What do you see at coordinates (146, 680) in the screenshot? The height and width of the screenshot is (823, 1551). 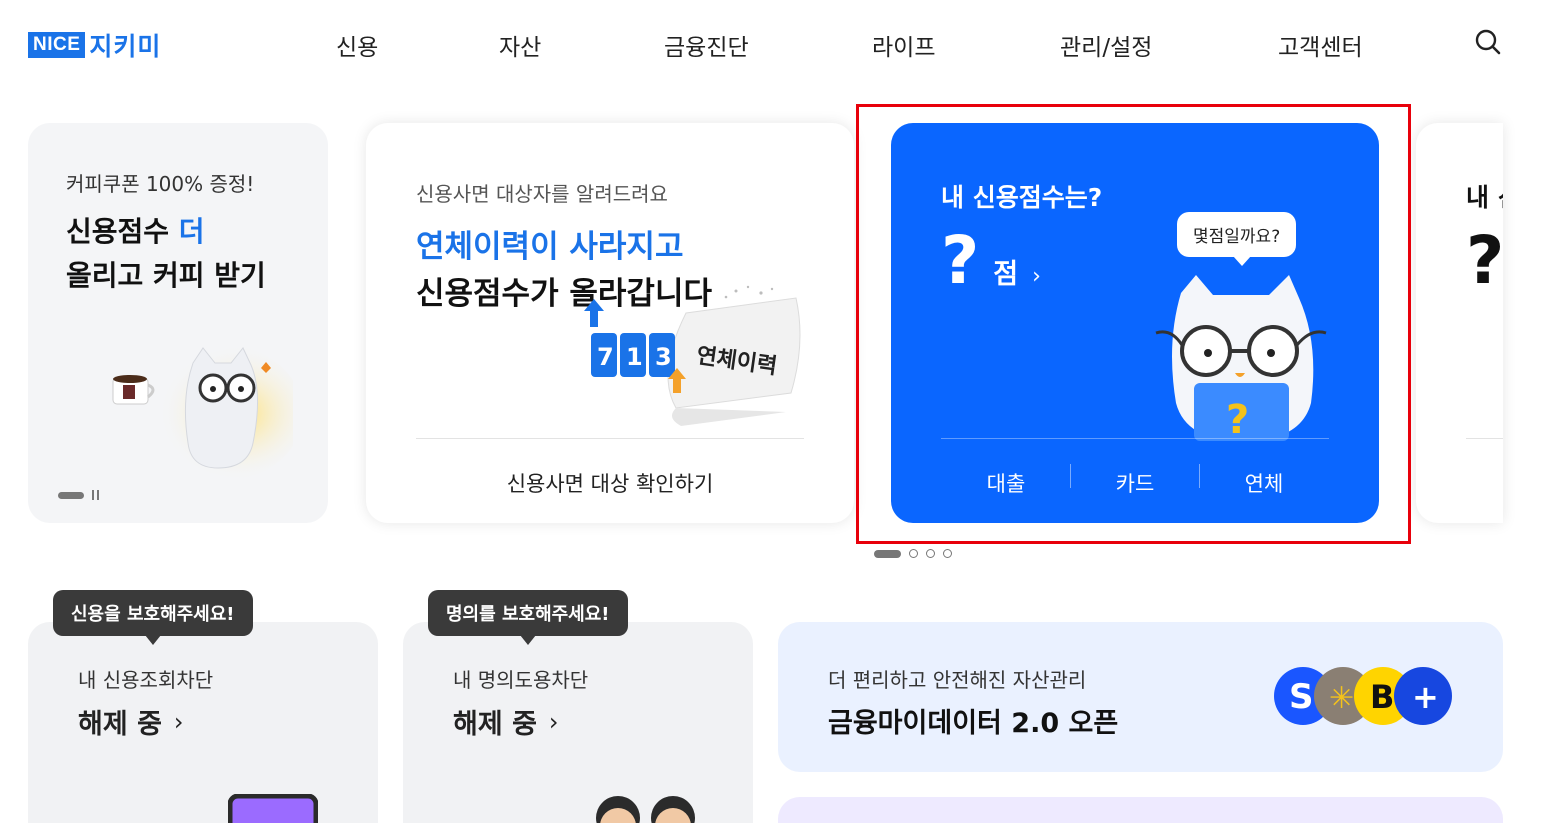 I see `credit-lock-subtitle: 내 신용조회차단` at bounding box center [146, 680].